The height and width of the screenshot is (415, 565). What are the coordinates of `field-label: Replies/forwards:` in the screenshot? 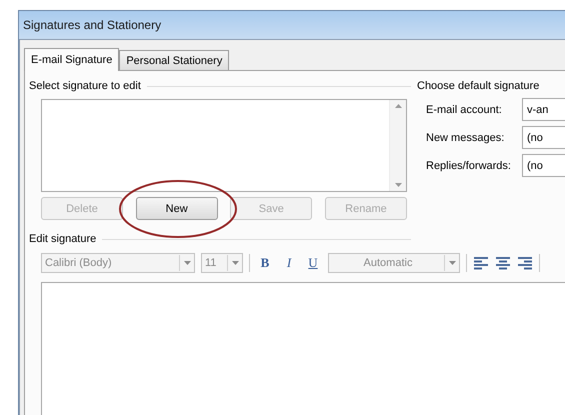 It's located at (469, 166).